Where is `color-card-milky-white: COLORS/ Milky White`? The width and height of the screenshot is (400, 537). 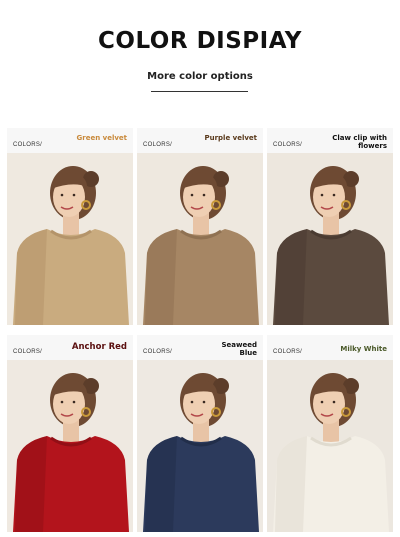 color-card-milky-white: COLORS/ Milky White is located at coordinates (330, 433).